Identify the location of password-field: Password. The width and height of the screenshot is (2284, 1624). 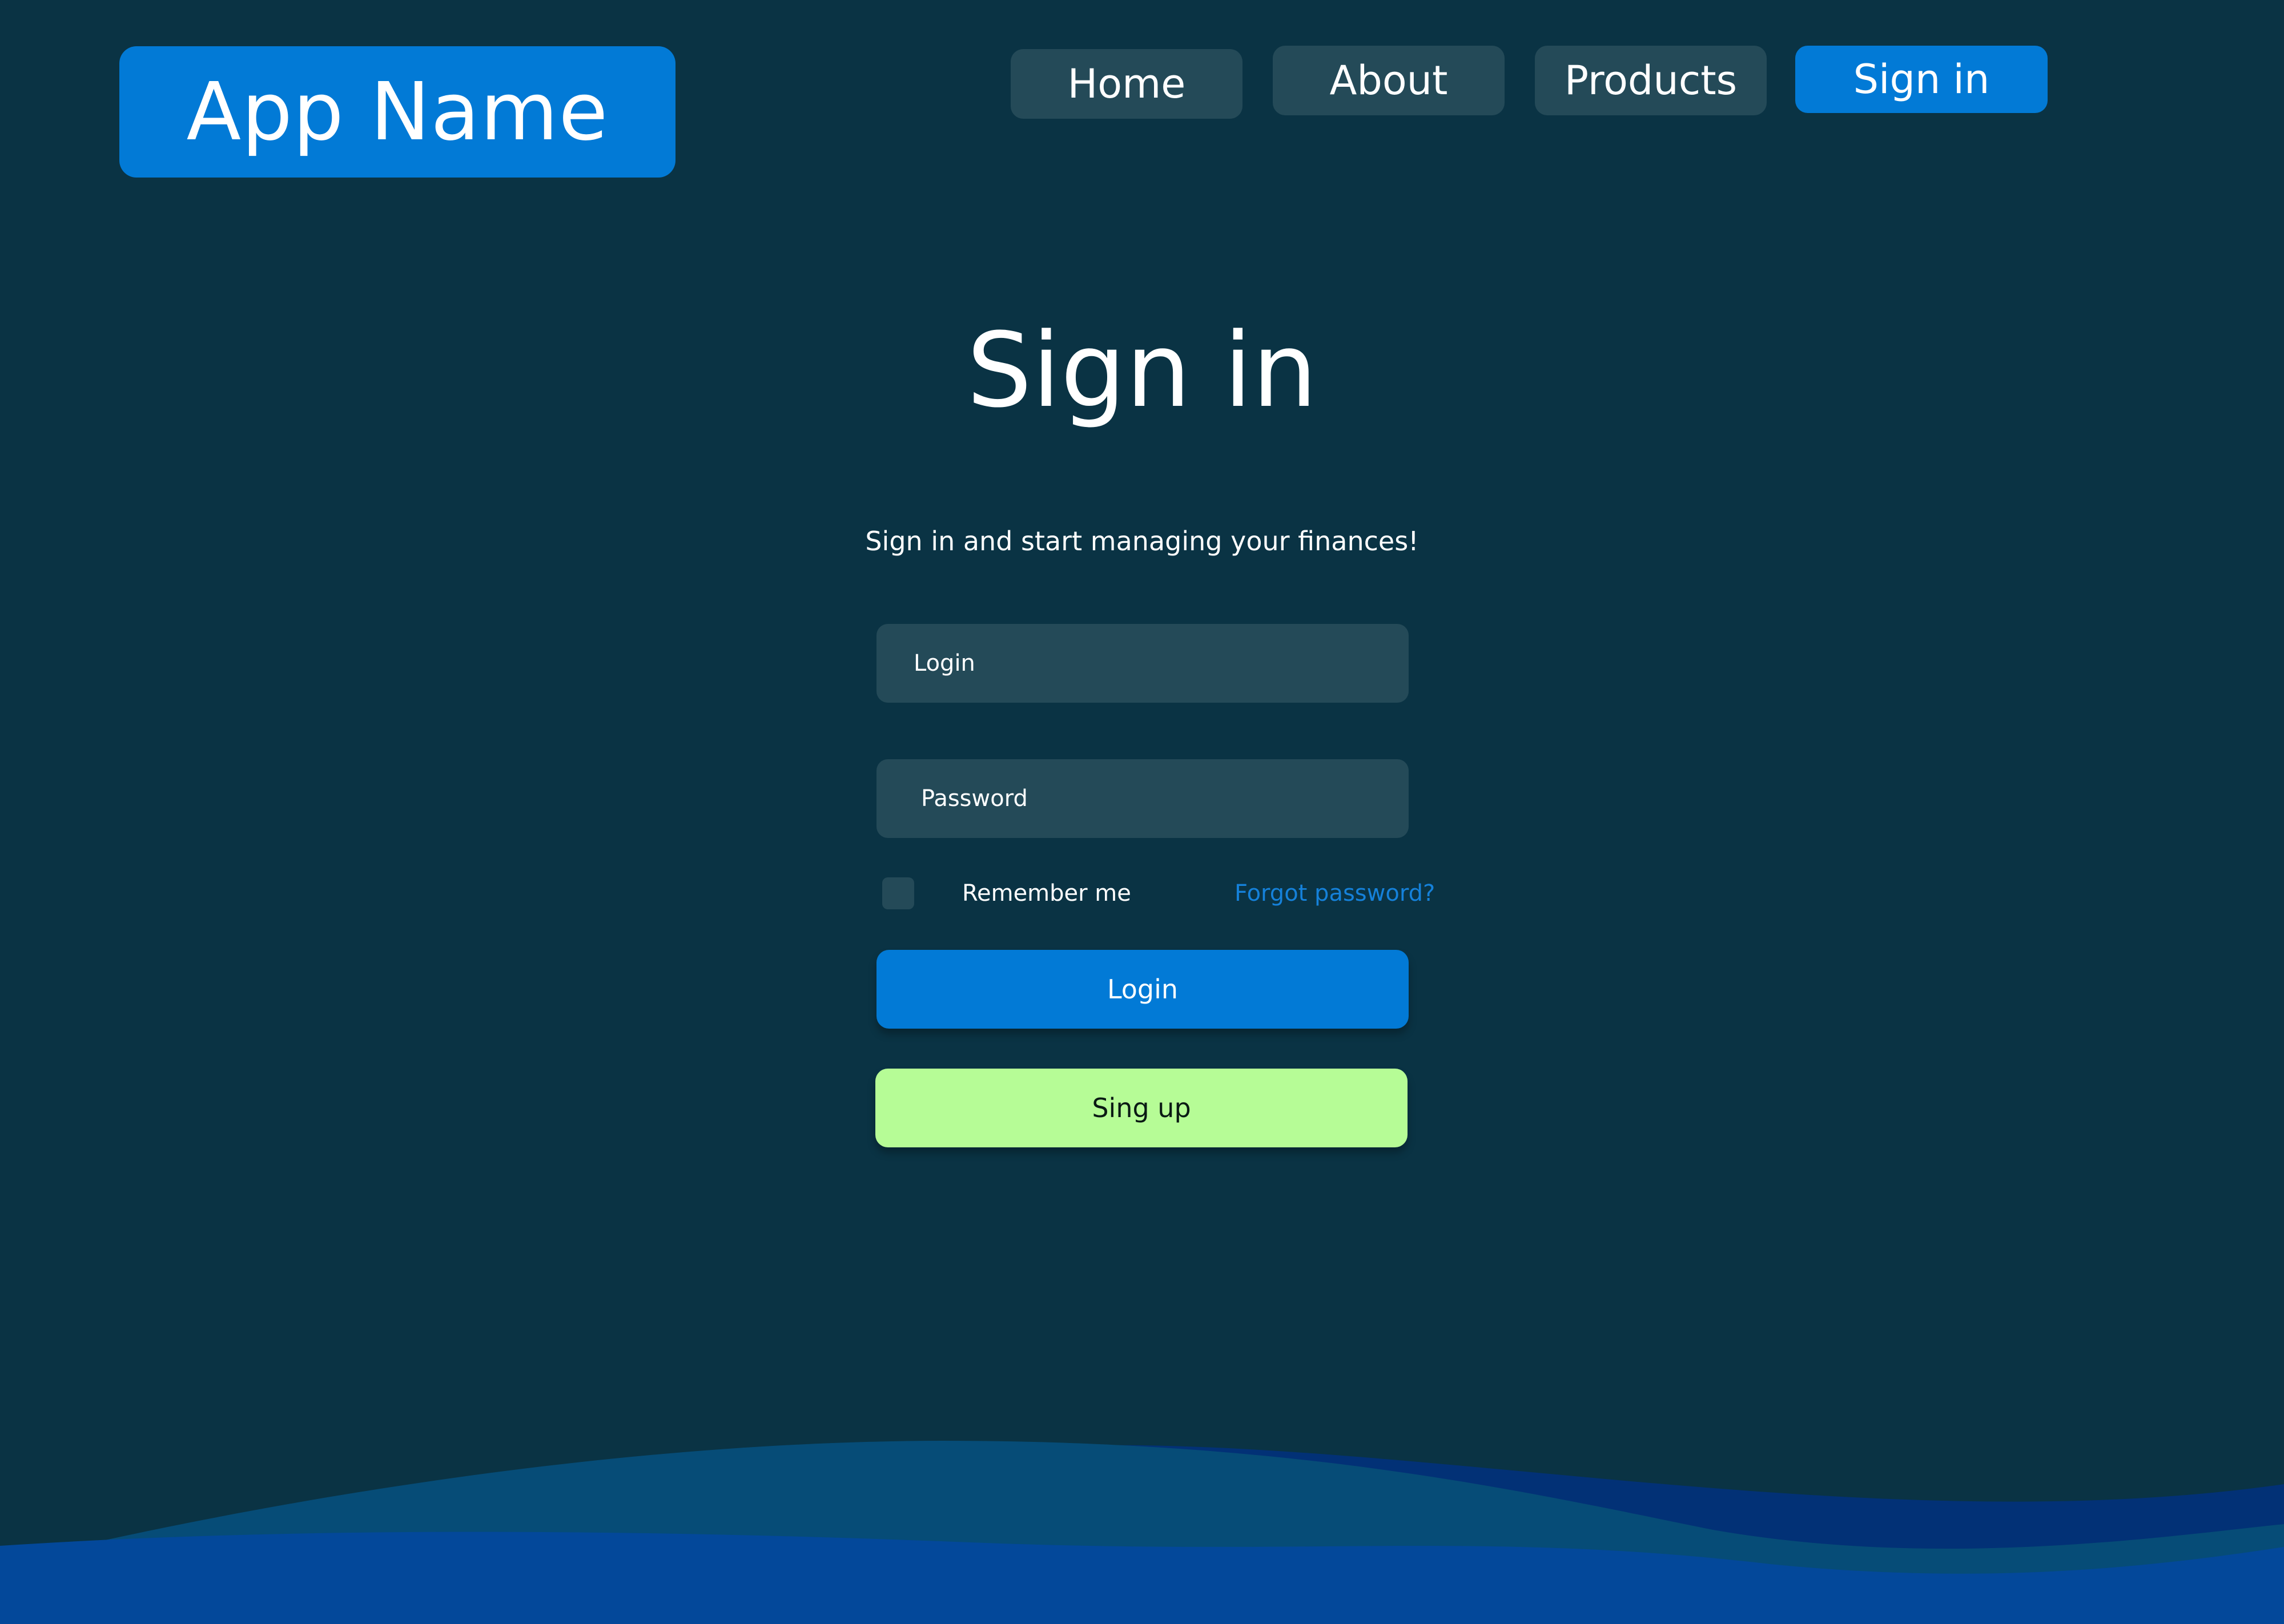
(1142, 798).